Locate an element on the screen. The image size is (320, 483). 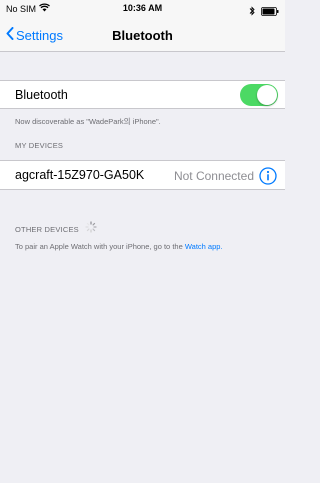
other-devices-header-row: OTHER DEVICES is located at coordinates (56, 229).